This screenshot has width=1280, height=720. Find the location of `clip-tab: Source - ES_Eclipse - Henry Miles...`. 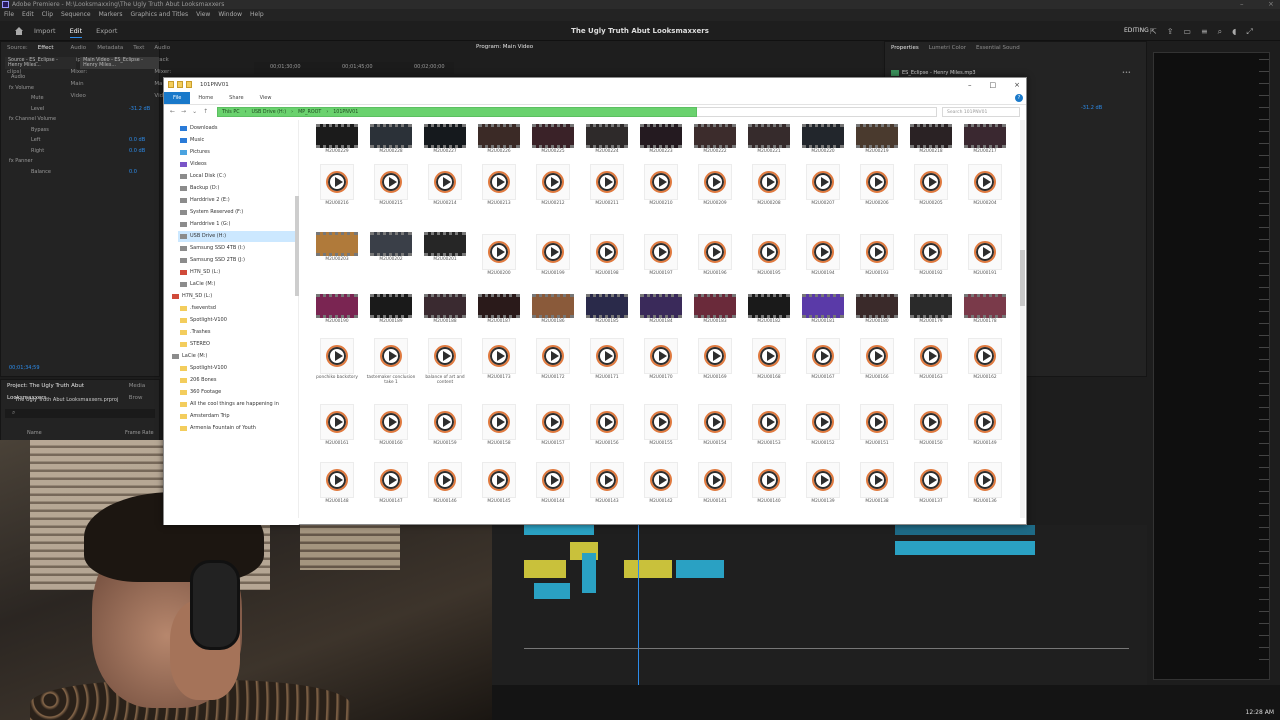

clip-tab: Source - ES_Eclipse - Henry Miles... is located at coordinates (41, 63).